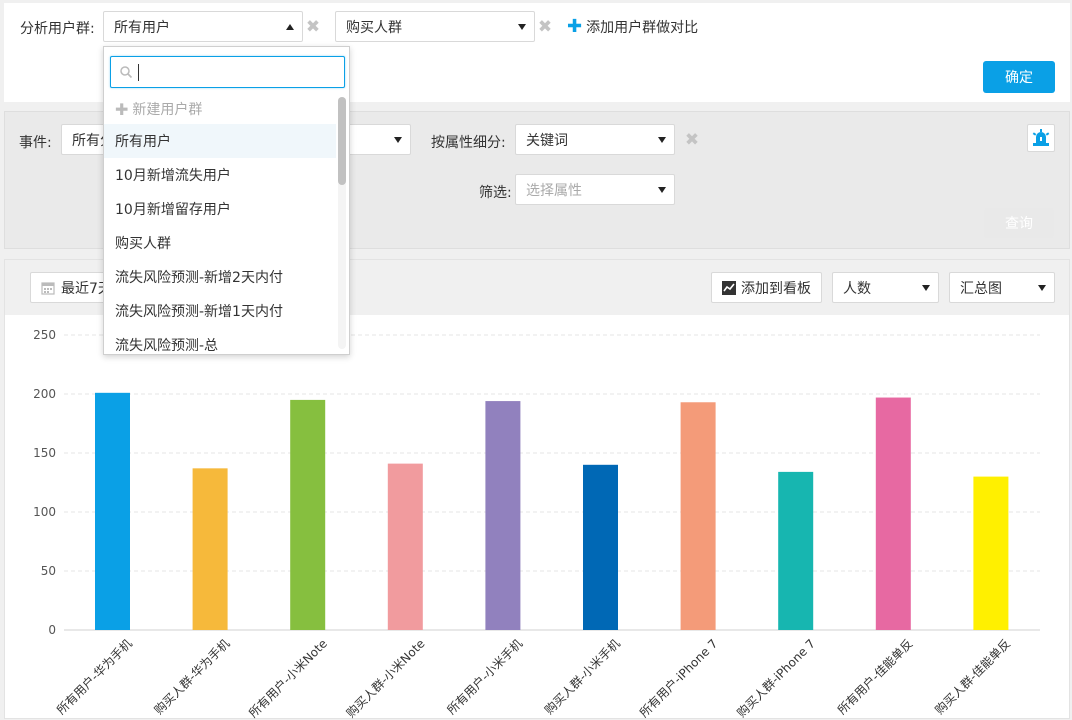 This screenshot has height=720, width=1072. I want to click on alert-button, so click(1041, 138).